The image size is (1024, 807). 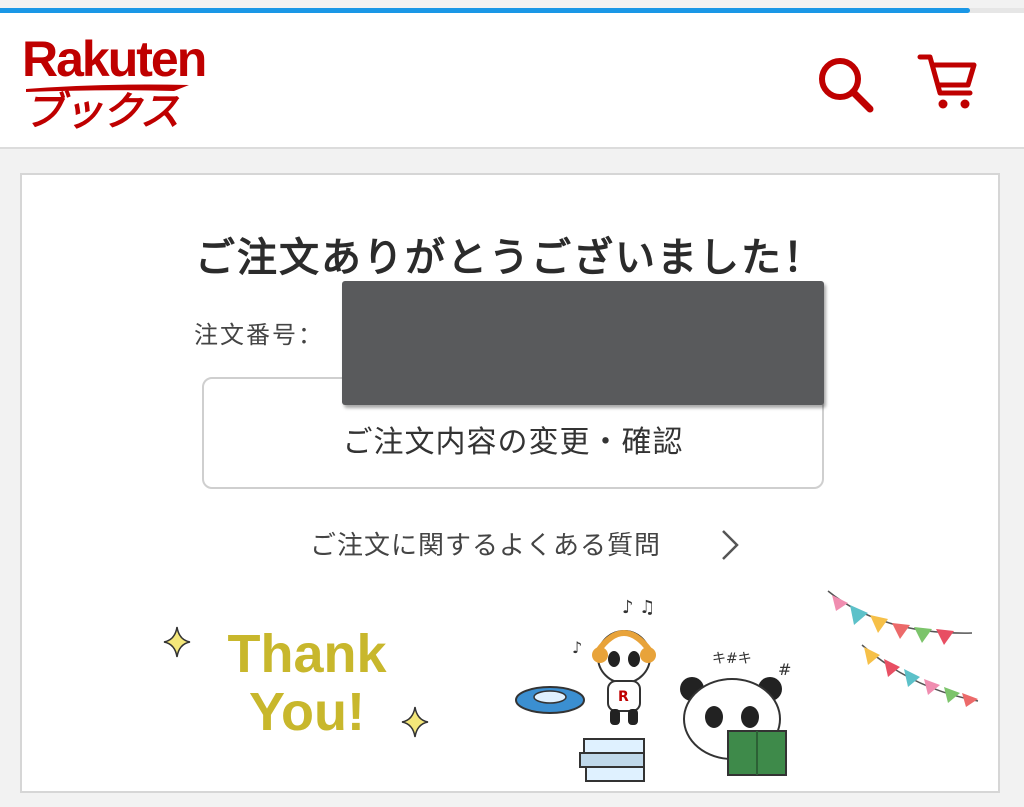 I want to click on change-confirm-order-label: ご注文内容の変更・確認, so click(x=513, y=442).